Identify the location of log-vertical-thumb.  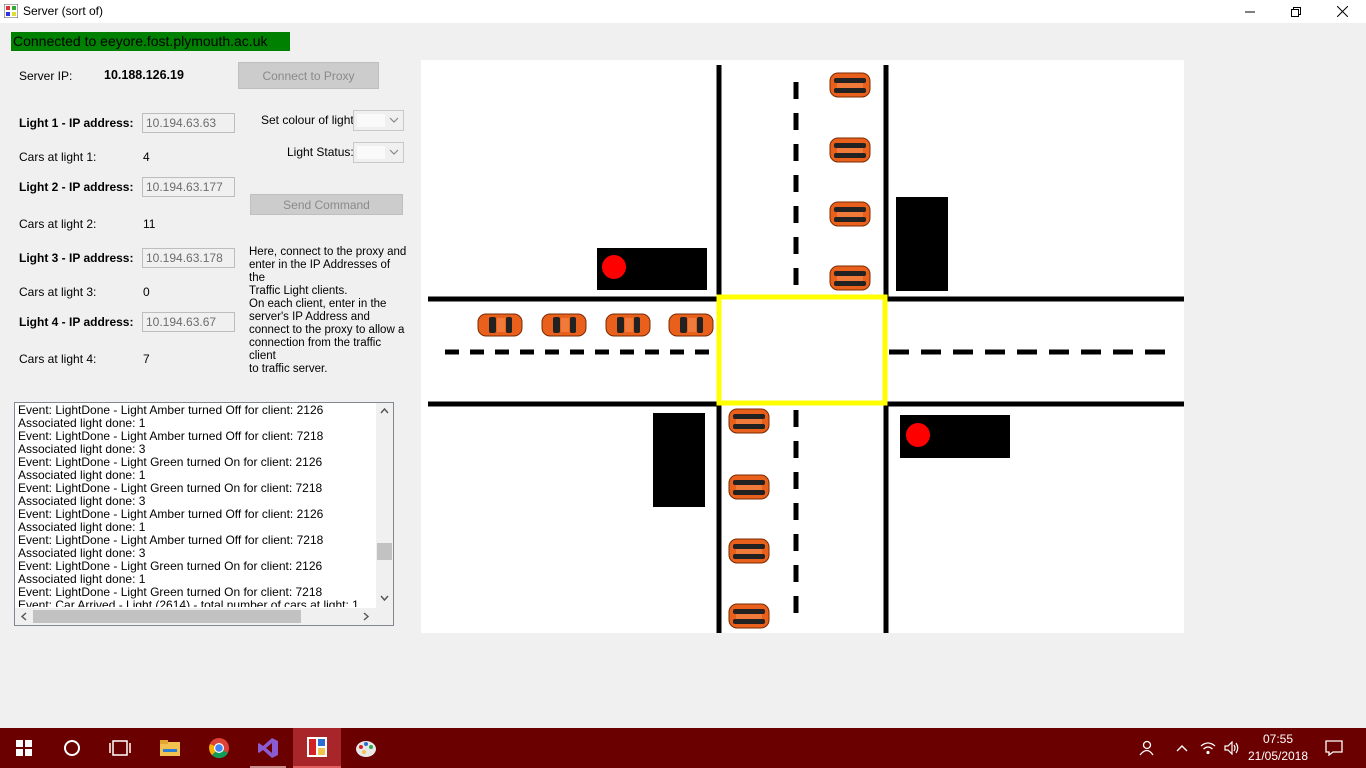
(384, 551).